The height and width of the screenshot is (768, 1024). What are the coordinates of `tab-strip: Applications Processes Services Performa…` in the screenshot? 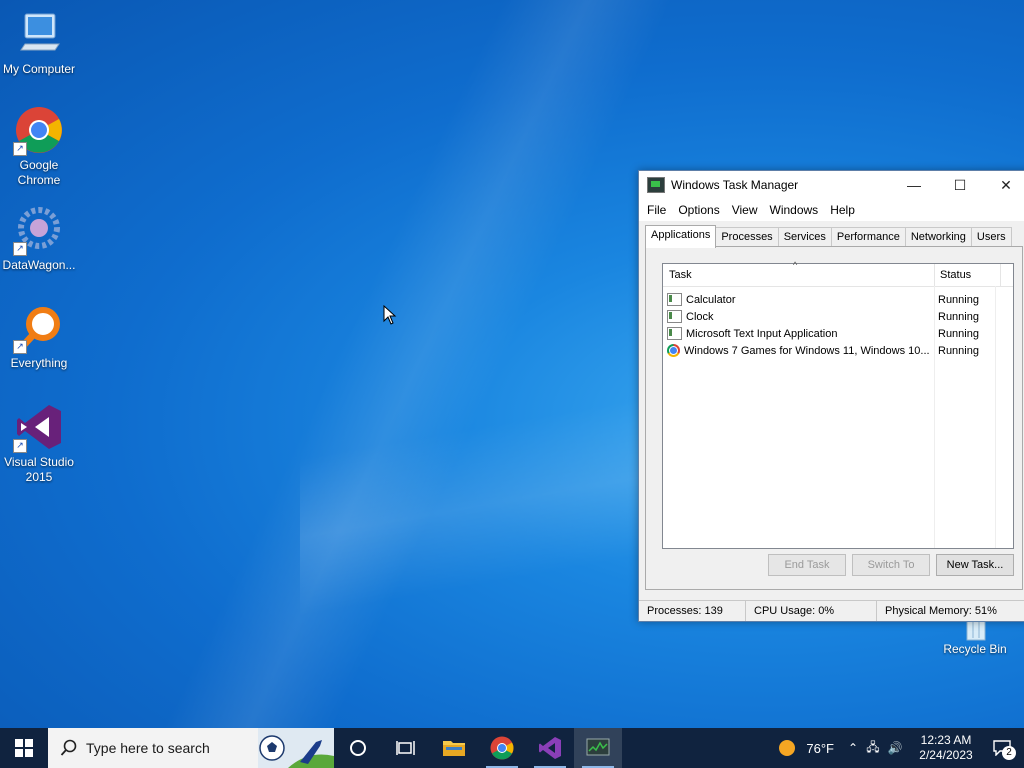 It's located at (828, 236).